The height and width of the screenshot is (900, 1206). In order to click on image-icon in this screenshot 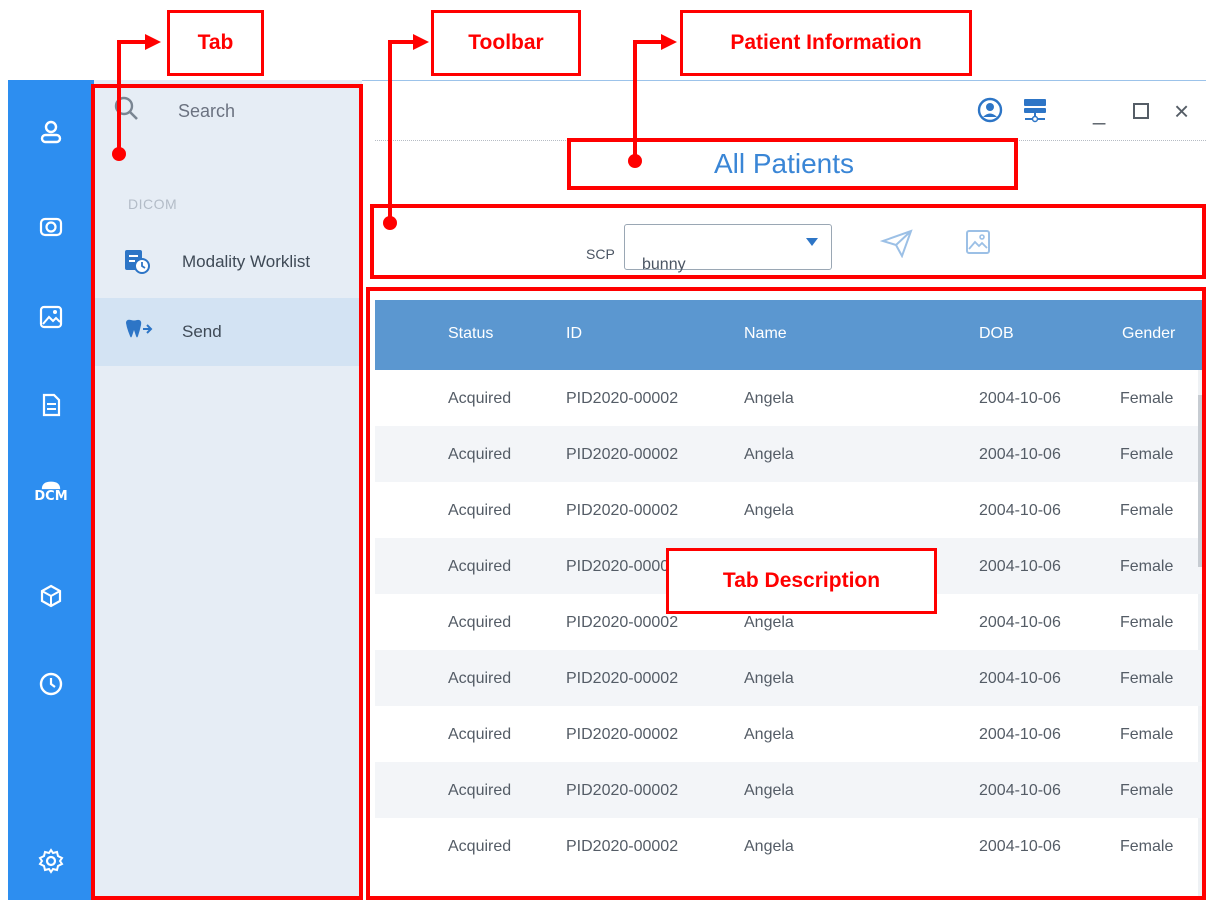, I will do `click(51, 317)`.